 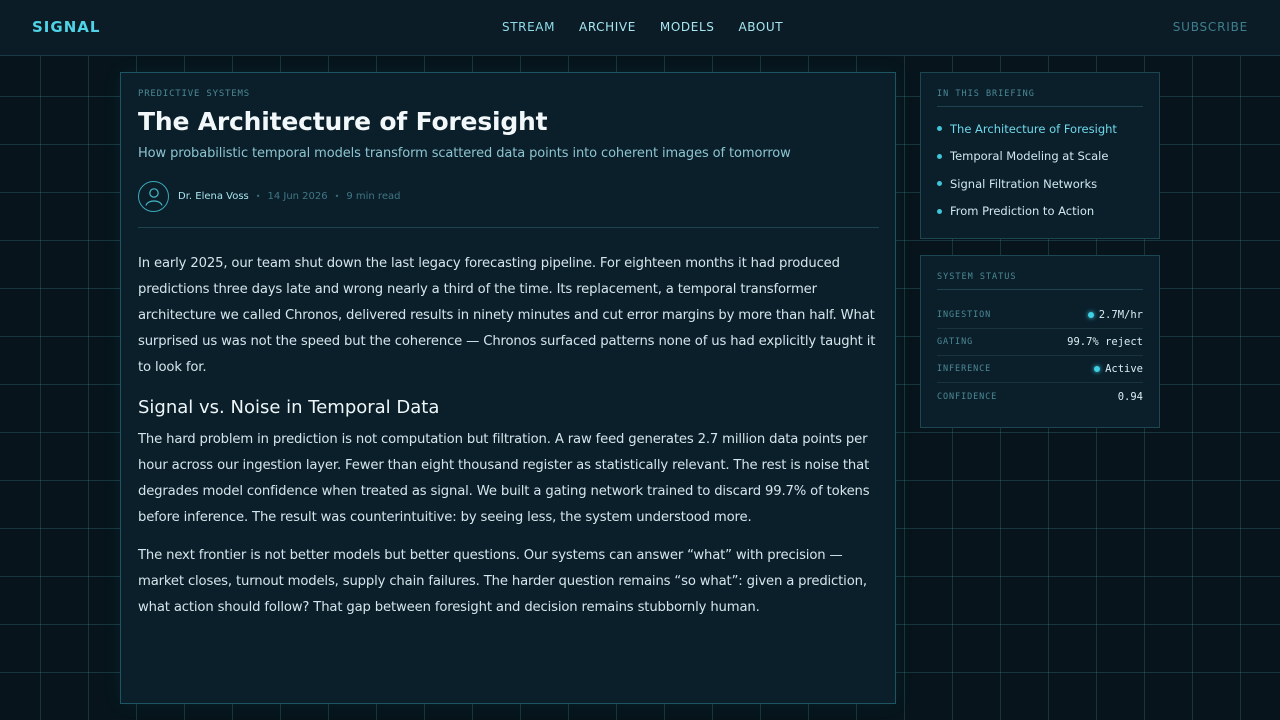 I want to click on status-value: 99.7% reject, so click(x=1105, y=342).